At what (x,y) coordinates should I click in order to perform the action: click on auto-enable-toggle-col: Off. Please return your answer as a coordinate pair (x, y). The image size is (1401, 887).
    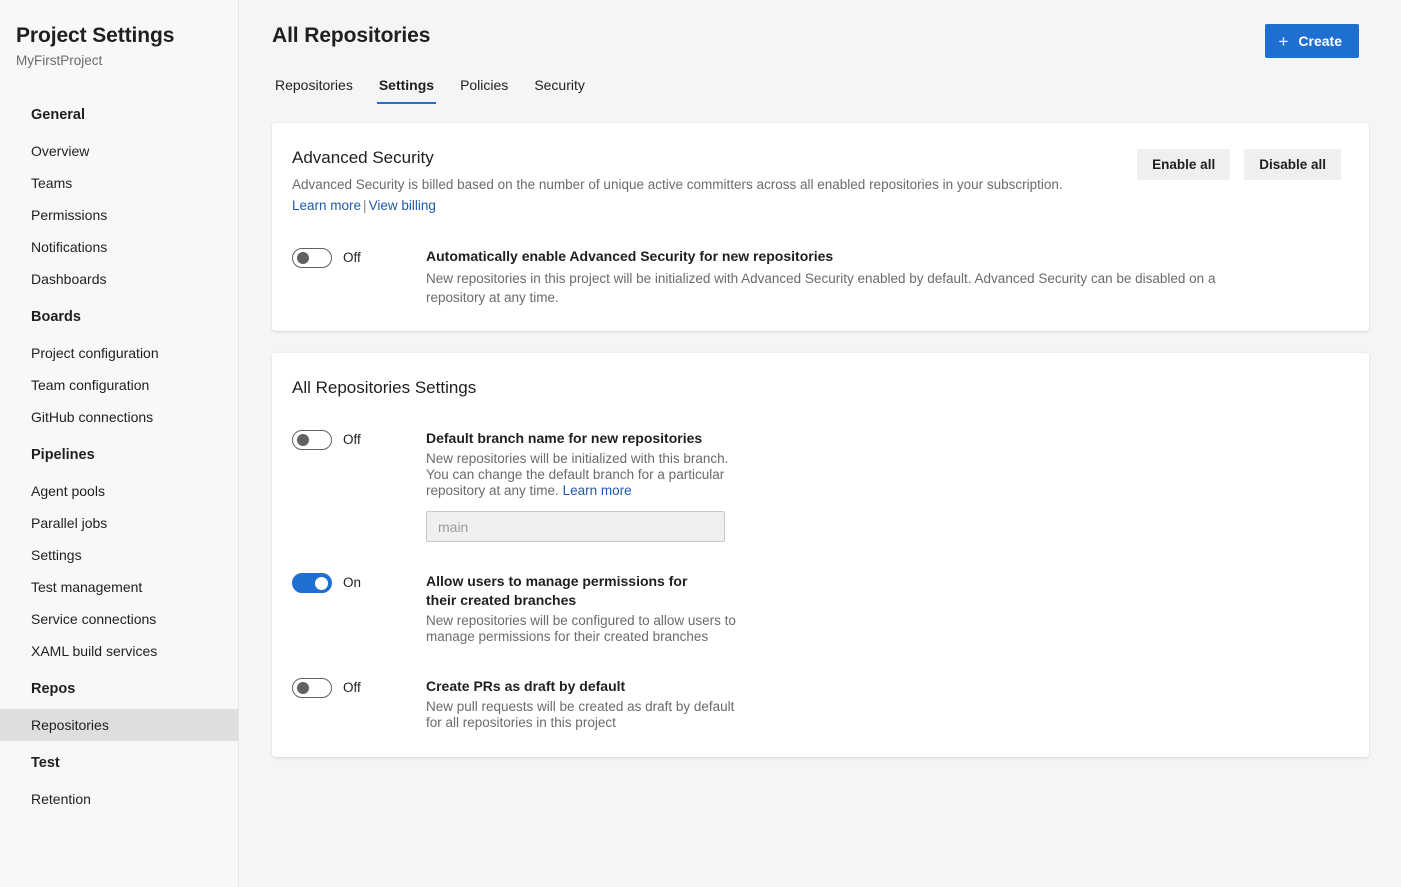
    Looking at the image, I should click on (359, 257).